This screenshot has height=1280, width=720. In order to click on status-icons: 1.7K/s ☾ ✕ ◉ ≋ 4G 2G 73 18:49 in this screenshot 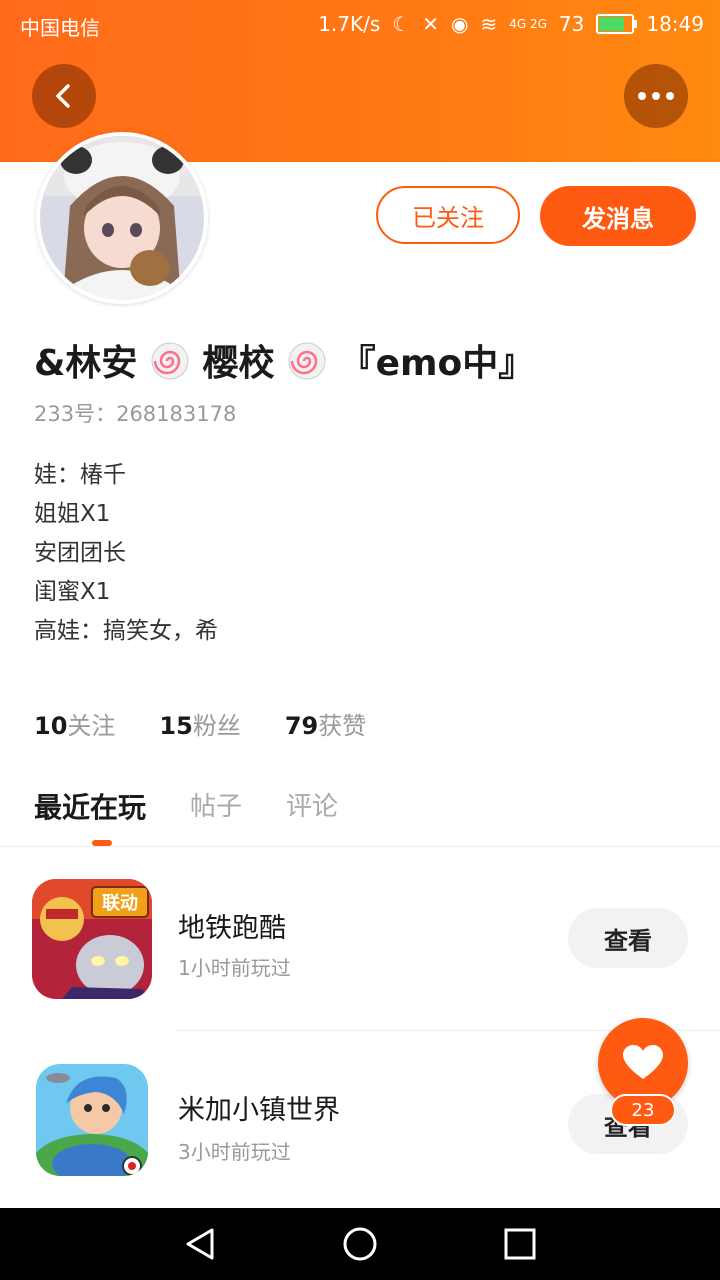, I will do `click(511, 24)`.